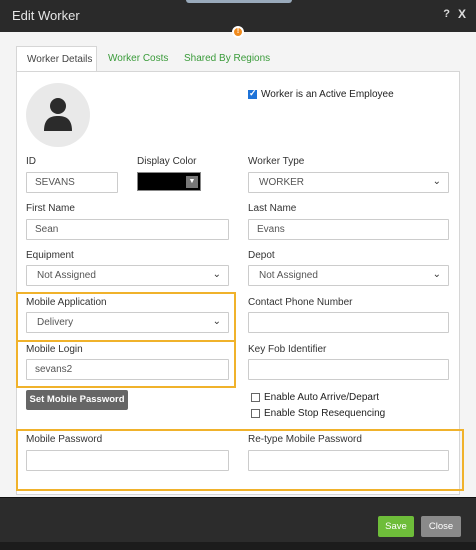  What do you see at coordinates (127, 275) in the screenshot?
I see `equipment-select: Not Assigned ⌄` at bounding box center [127, 275].